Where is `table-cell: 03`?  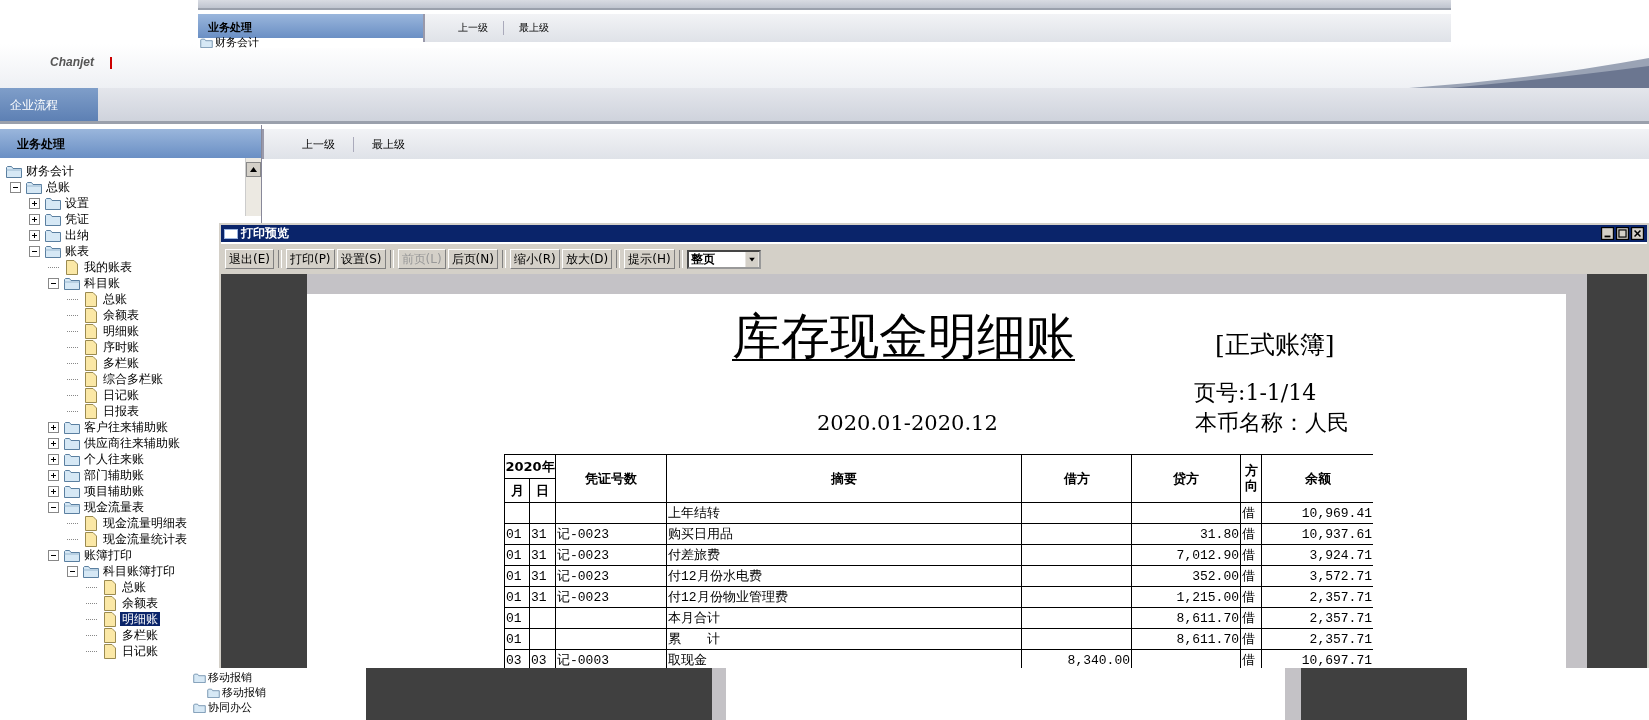
table-cell: 03 is located at coordinates (539, 660).